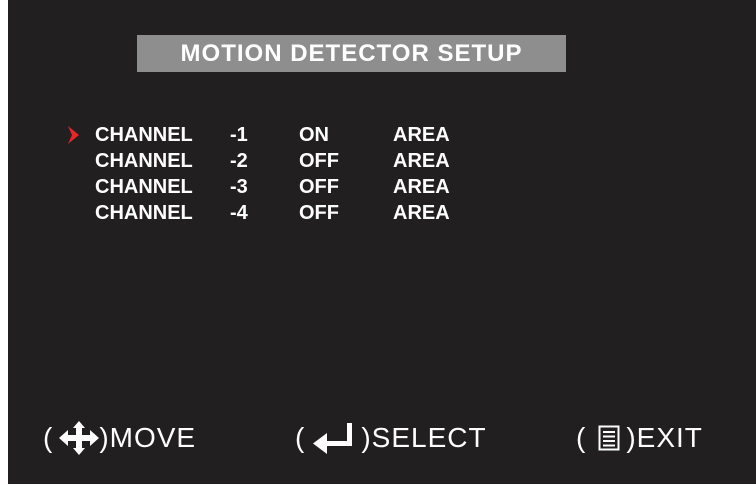 This screenshot has height=492, width=756. Describe the element at coordinates (333, 438) in the screenshot. I see `enter-arrow-icon` at that location.